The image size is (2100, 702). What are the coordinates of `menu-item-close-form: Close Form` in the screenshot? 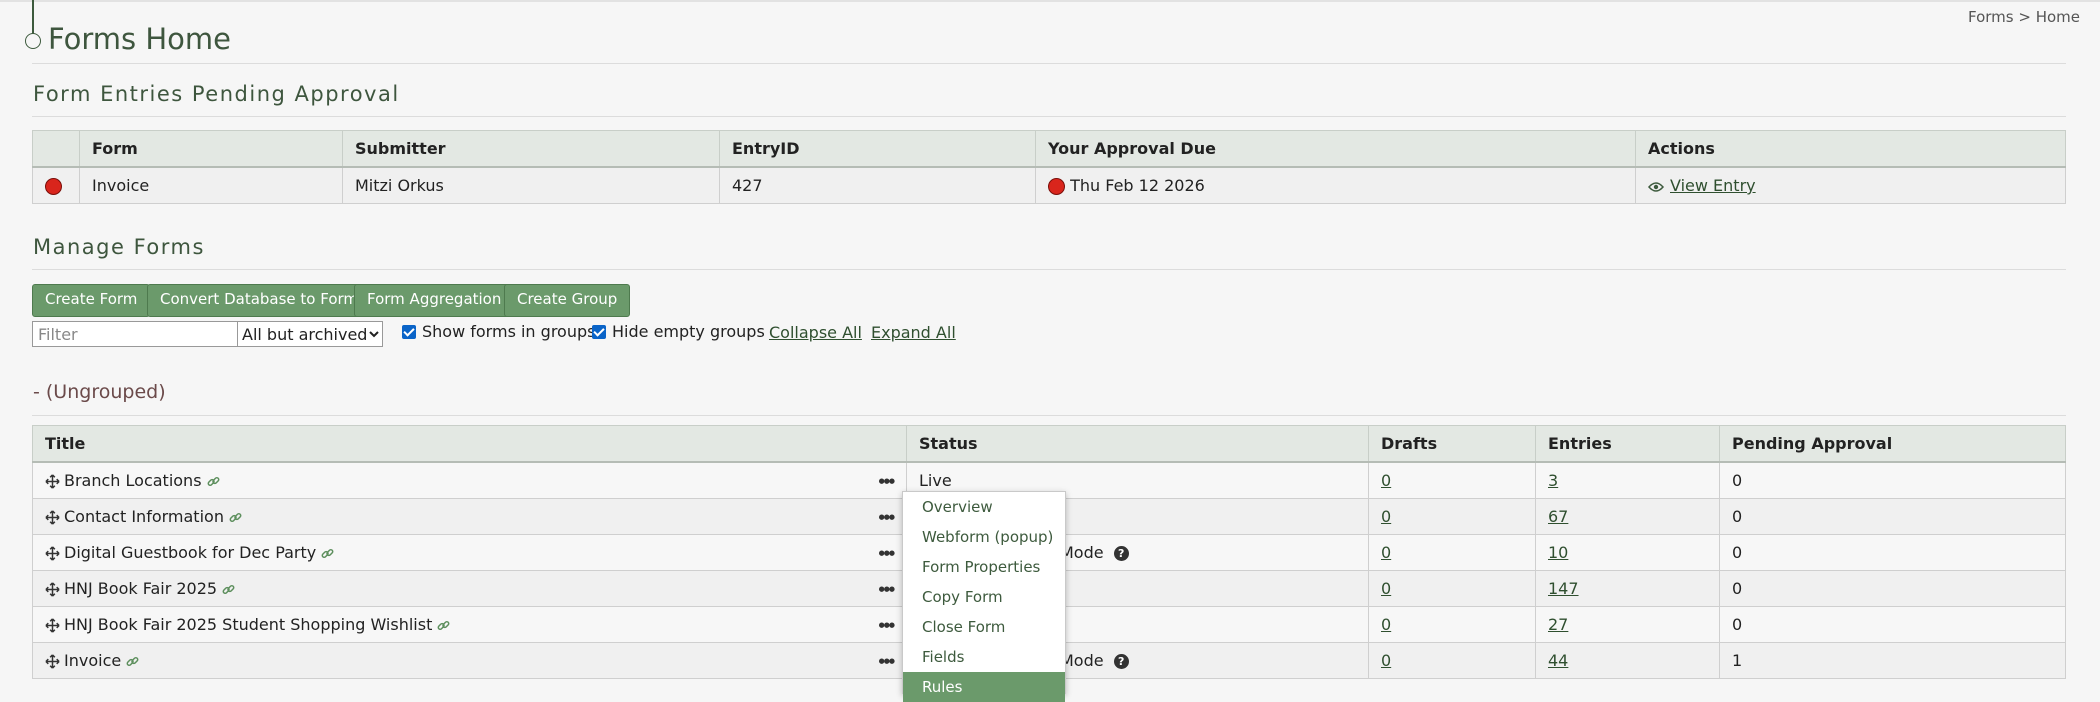 It's located at (984, 627).